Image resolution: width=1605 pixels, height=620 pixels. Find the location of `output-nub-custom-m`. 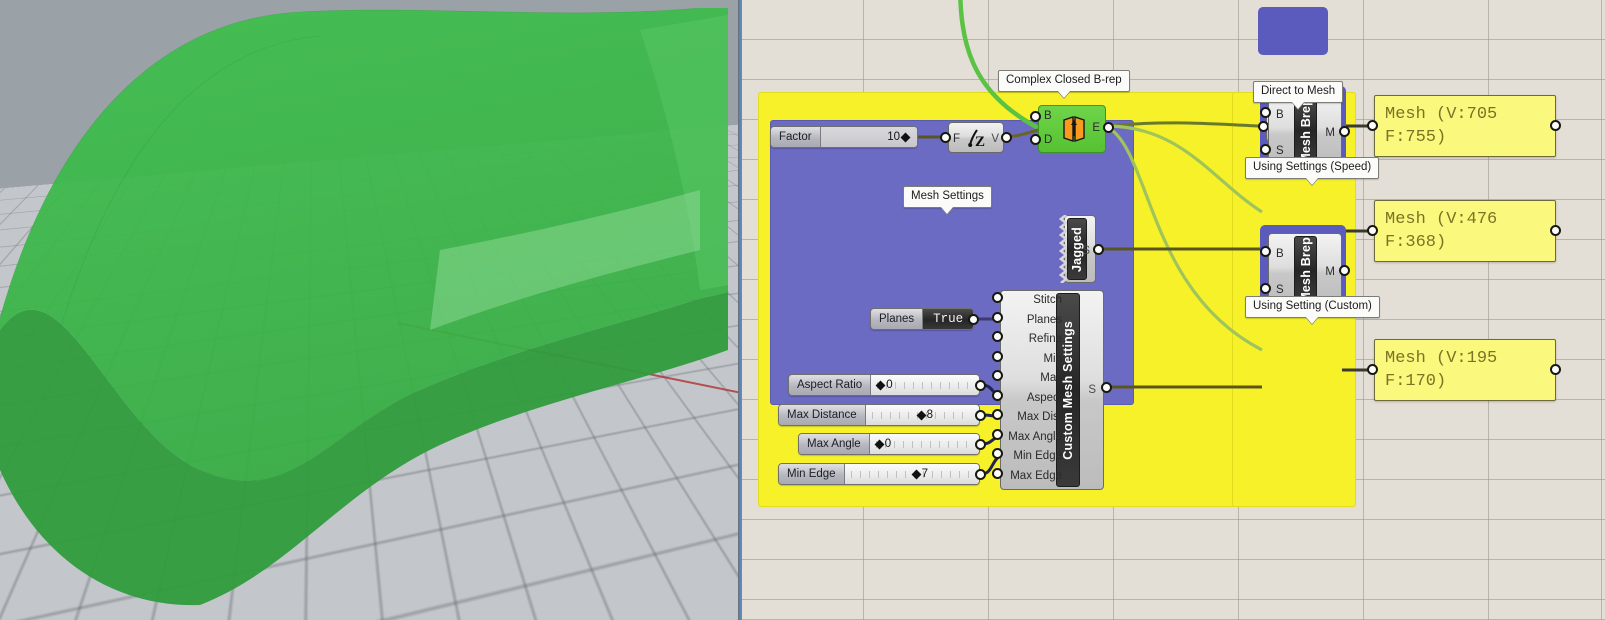

output-nub-custom-m is located at coordinates (1344, 270).